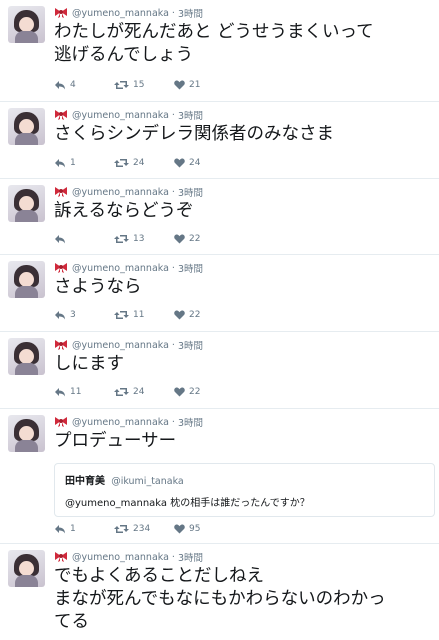 The height and width of the screenshot is (640, 439). I want to click on like-button: 24, so click(204, 163).